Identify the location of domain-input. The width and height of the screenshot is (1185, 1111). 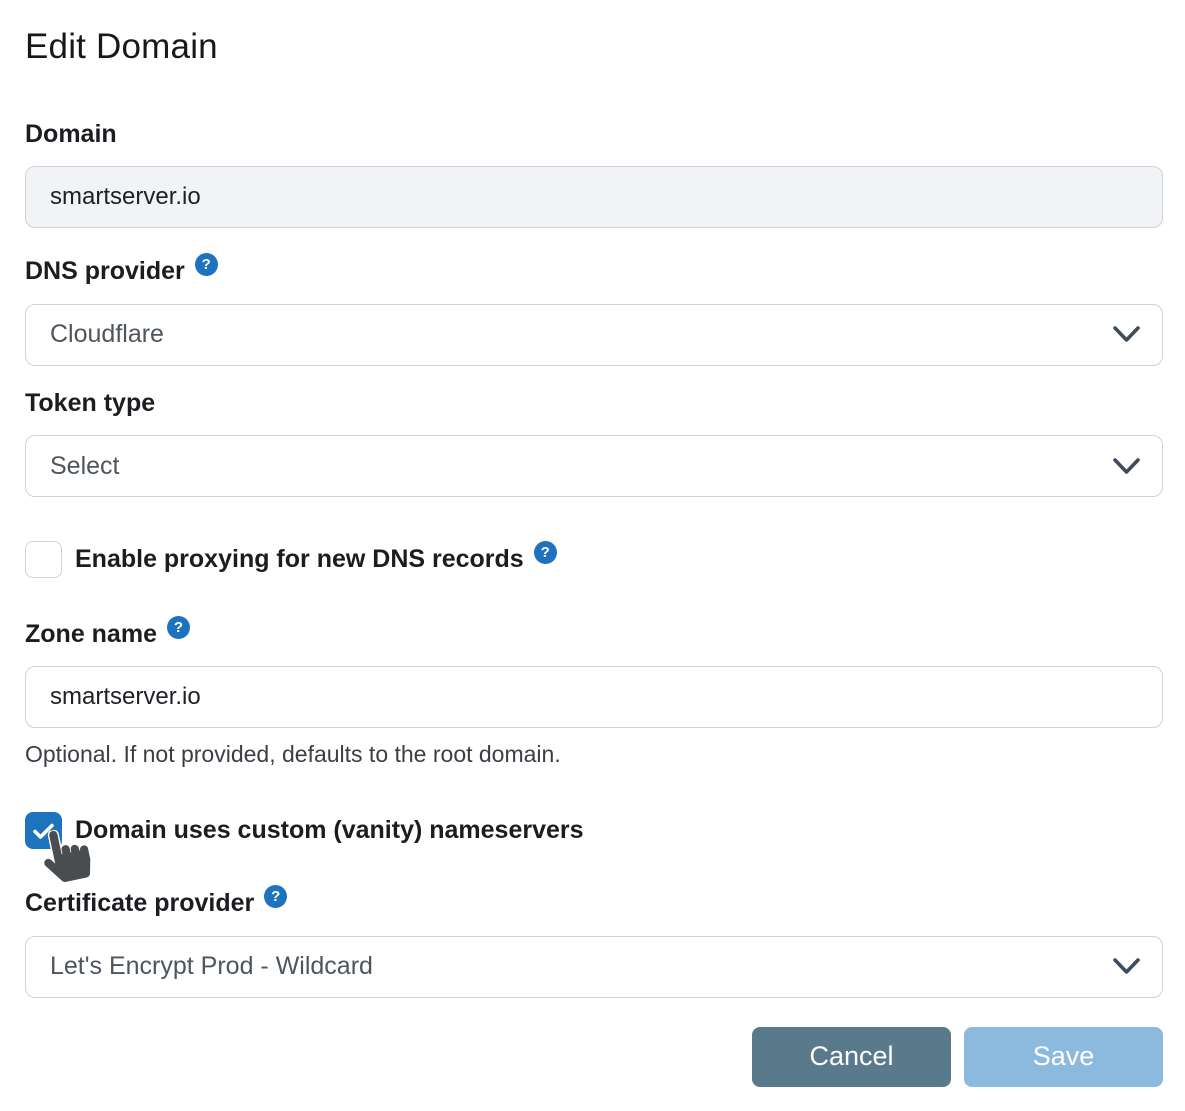
(594, 196).